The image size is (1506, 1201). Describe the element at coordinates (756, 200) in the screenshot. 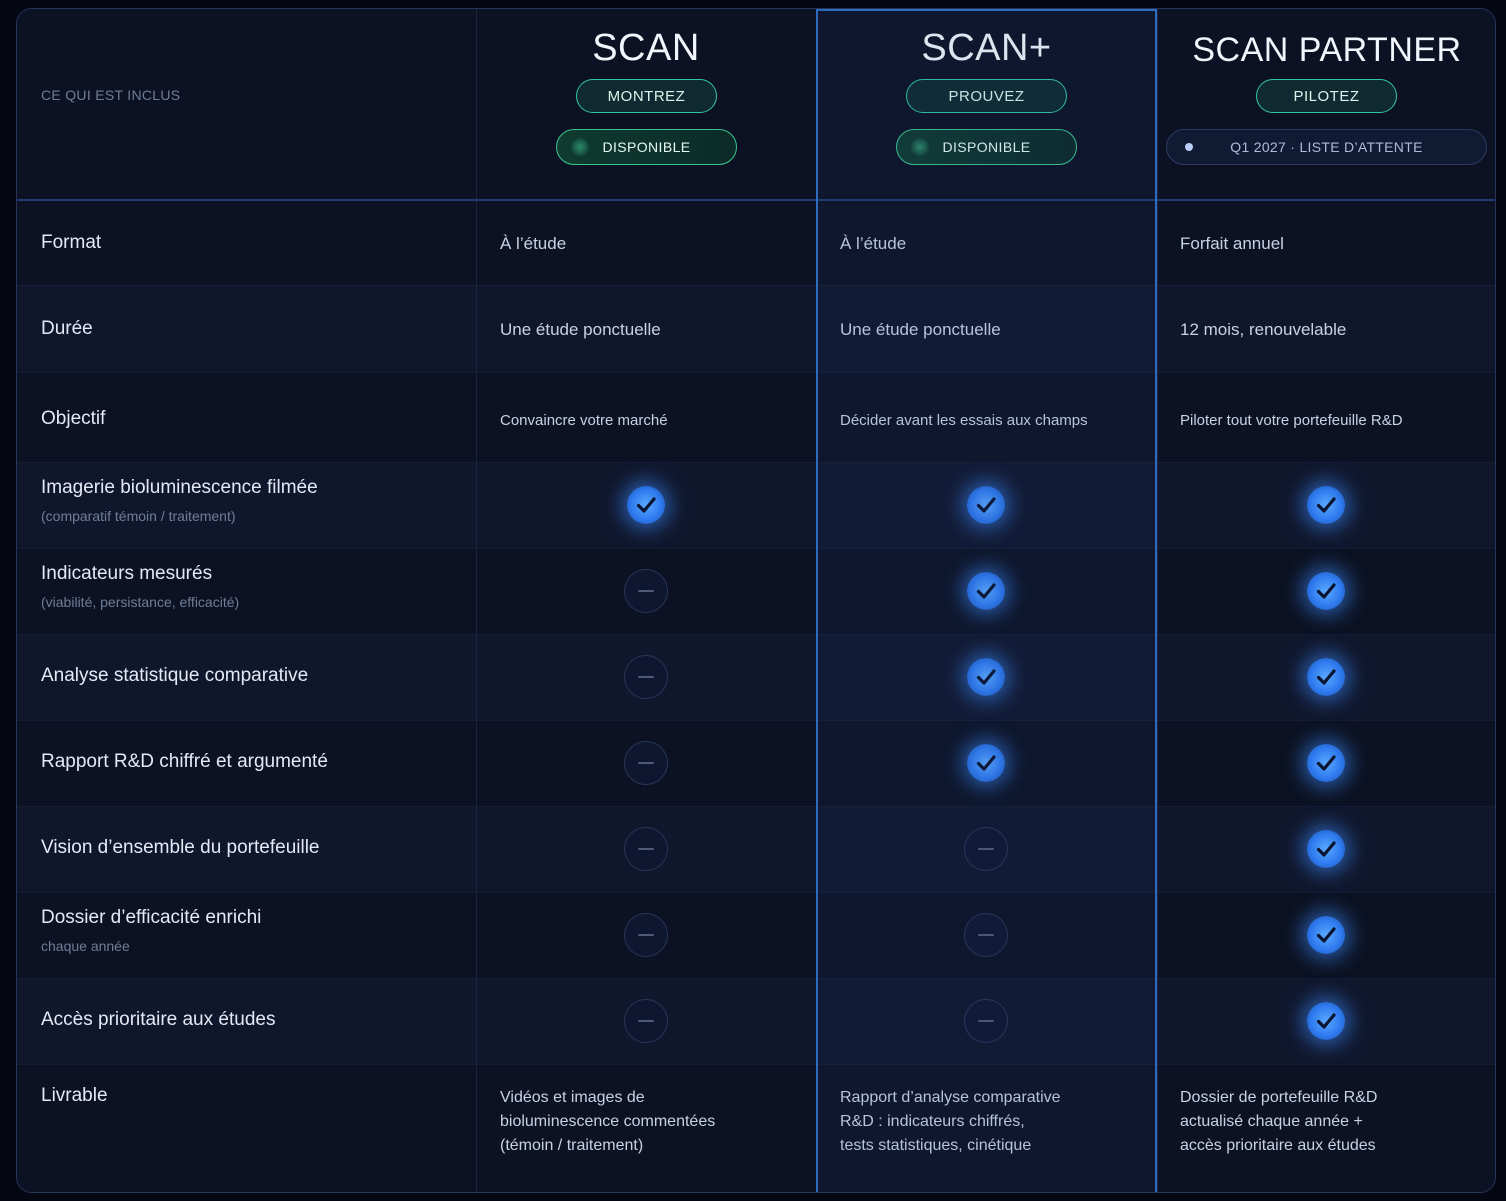

I see `header-divider` at that location.